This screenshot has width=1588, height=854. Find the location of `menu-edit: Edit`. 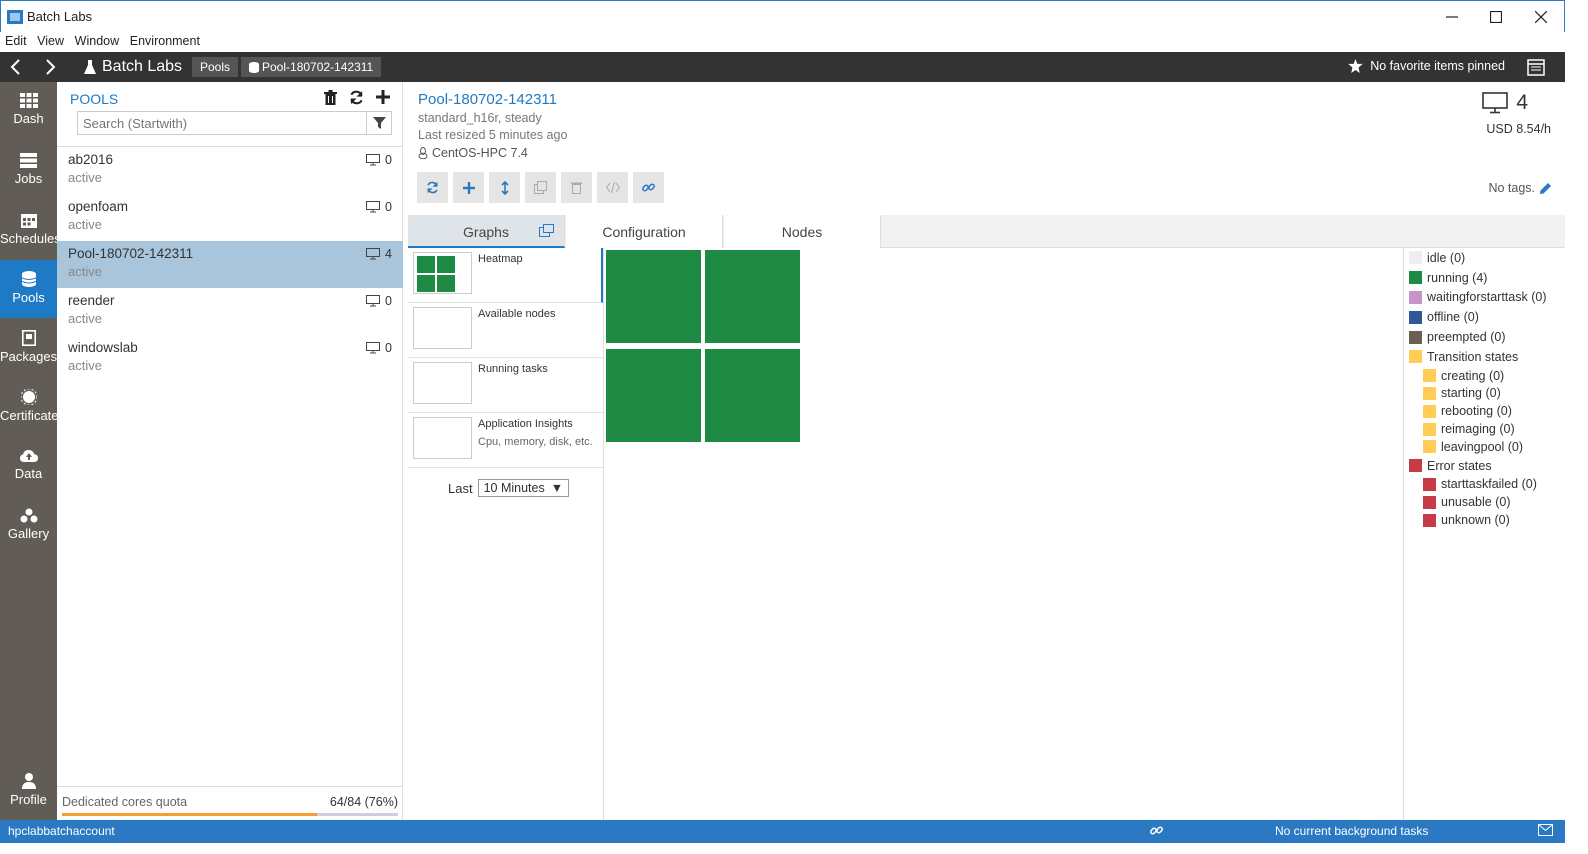

menu-edit: Edit is located at coordinates (13, 40).